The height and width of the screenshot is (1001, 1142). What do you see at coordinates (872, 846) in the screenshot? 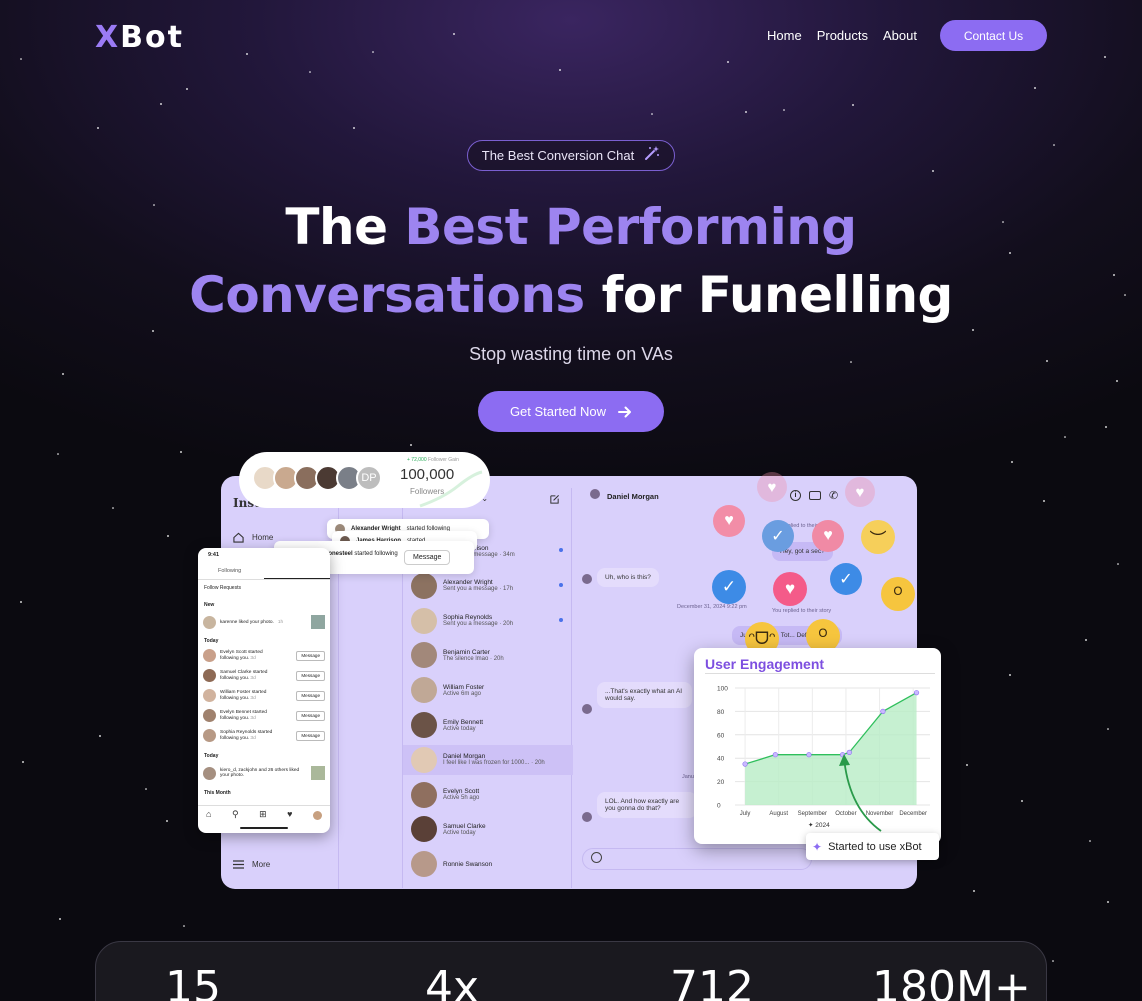
I see `started-using-callout: ✦ Started to use xBot` at bounding box center [872, 846].